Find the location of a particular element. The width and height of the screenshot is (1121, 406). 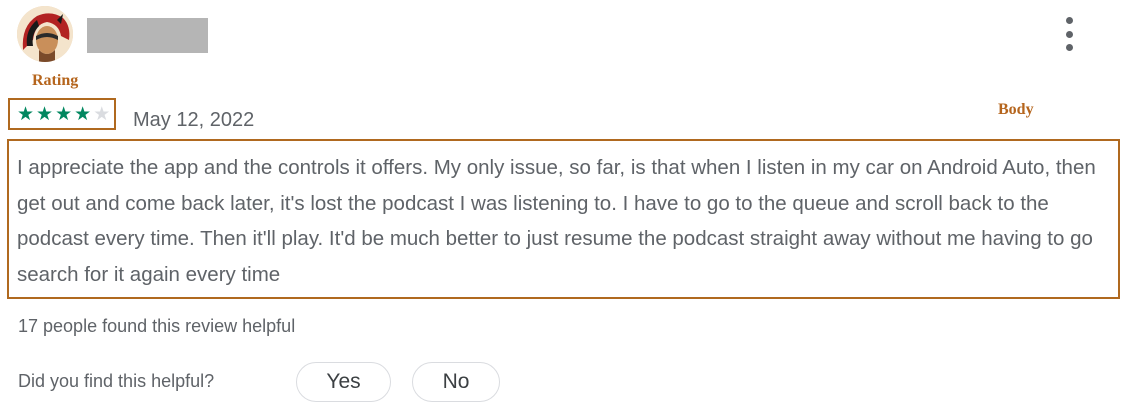

more-vert-icon is located at coordinates (1069, 34).